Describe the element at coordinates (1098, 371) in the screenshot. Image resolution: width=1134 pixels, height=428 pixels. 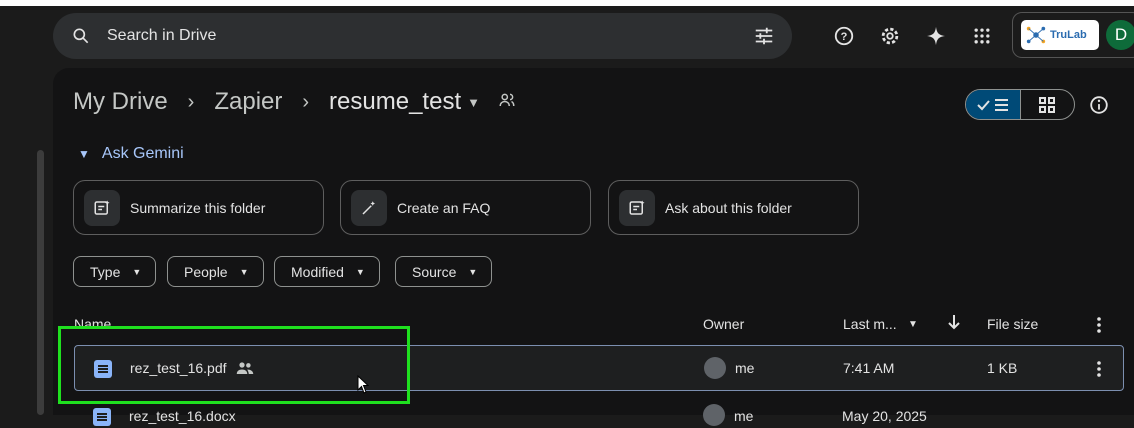
I see `row-more-actions-icon` at that location.